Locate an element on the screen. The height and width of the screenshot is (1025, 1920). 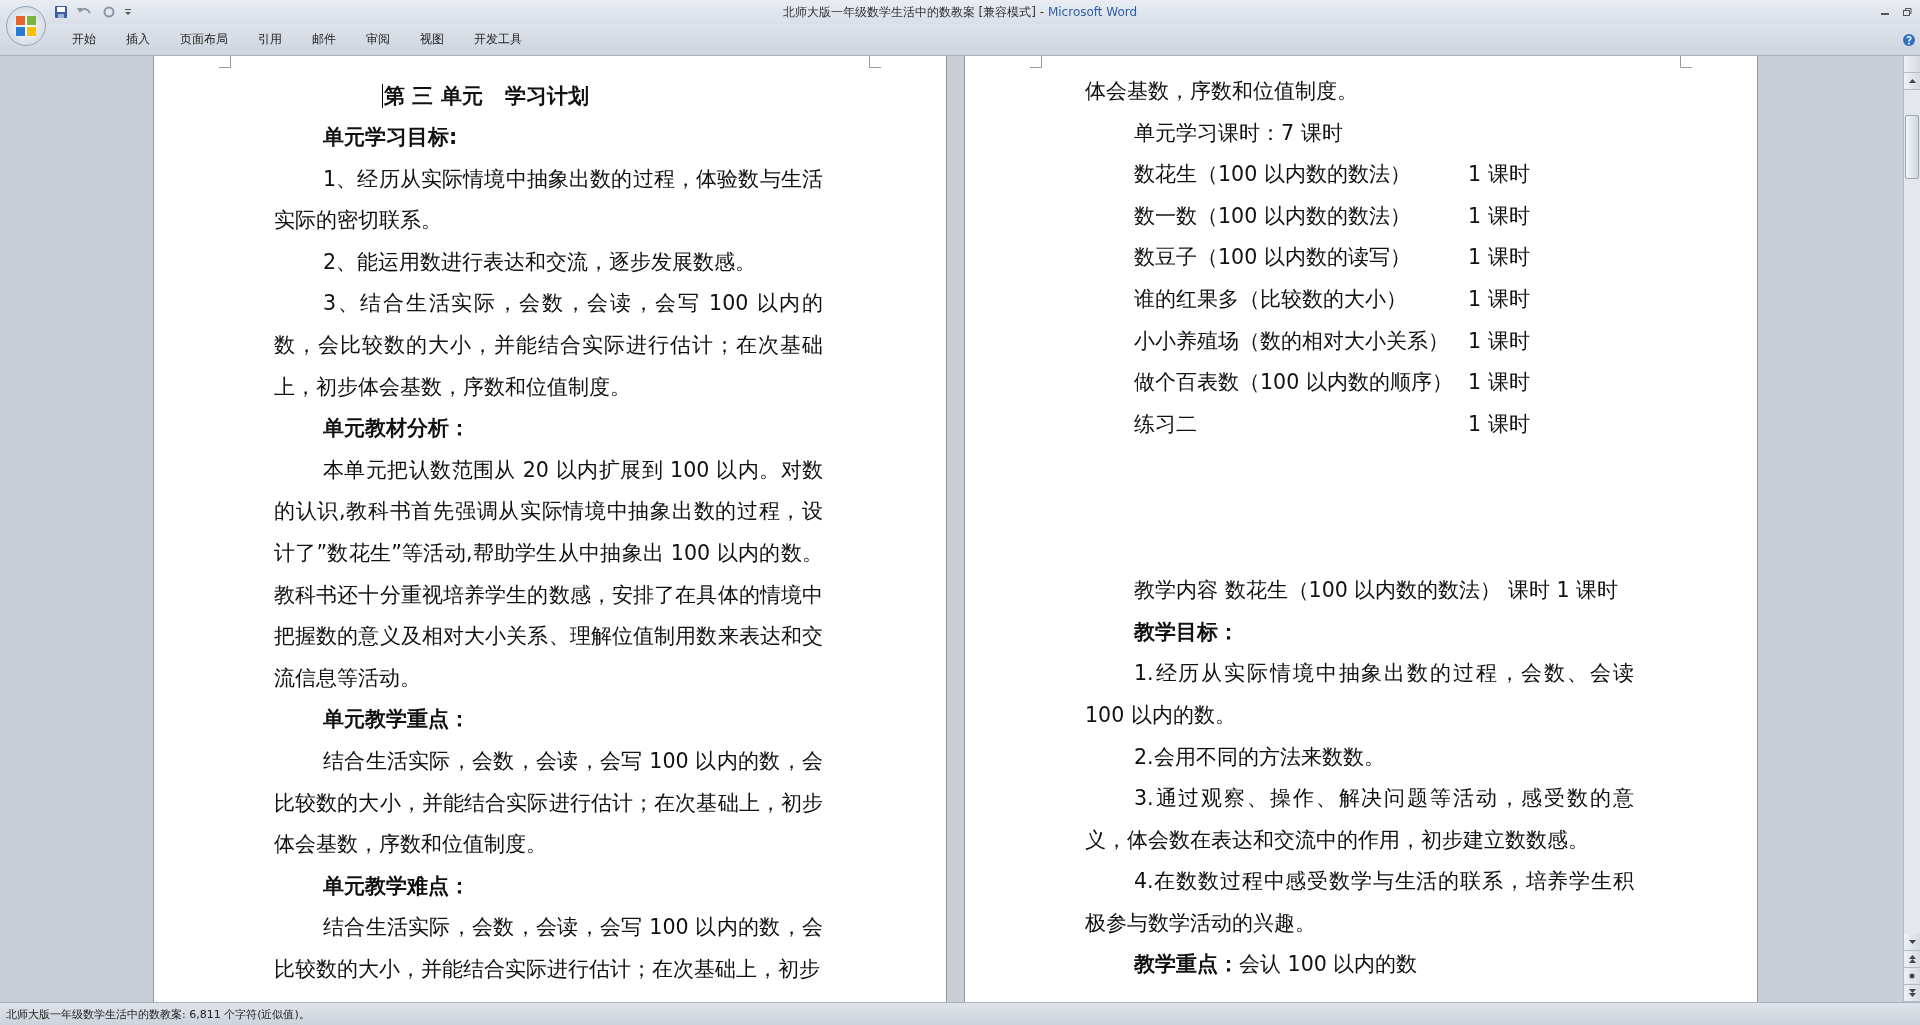
ribbon-tab: 审阅 is located at coordinates (378, 39).